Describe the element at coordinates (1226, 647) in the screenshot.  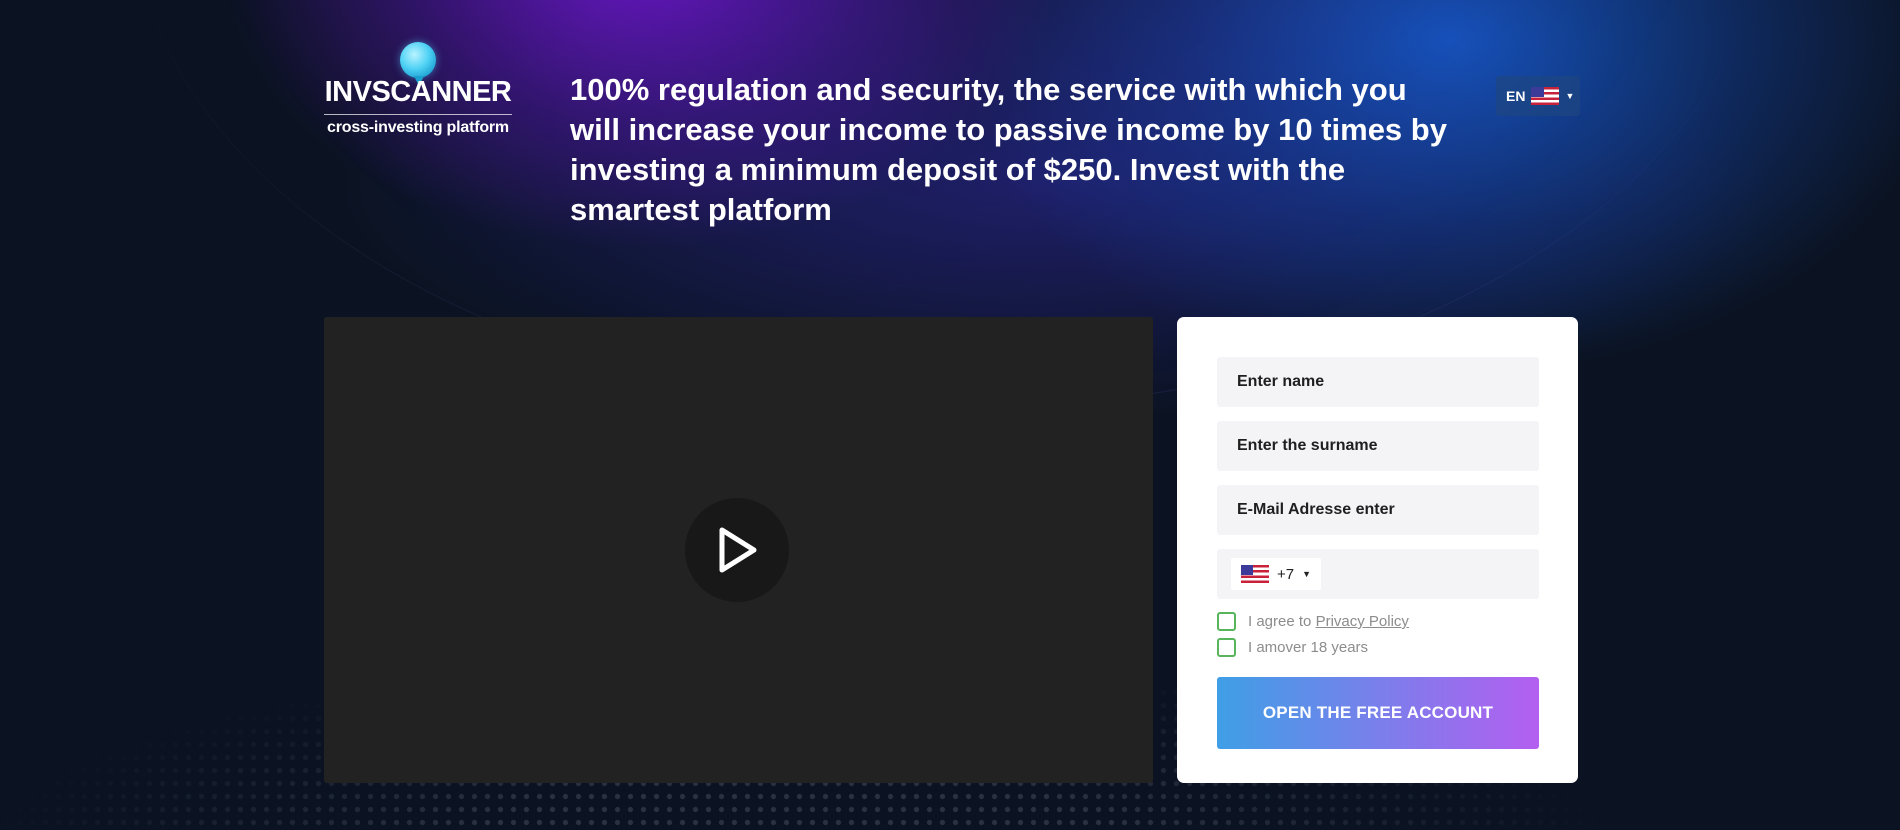
I see `age-checkbox` at that location.